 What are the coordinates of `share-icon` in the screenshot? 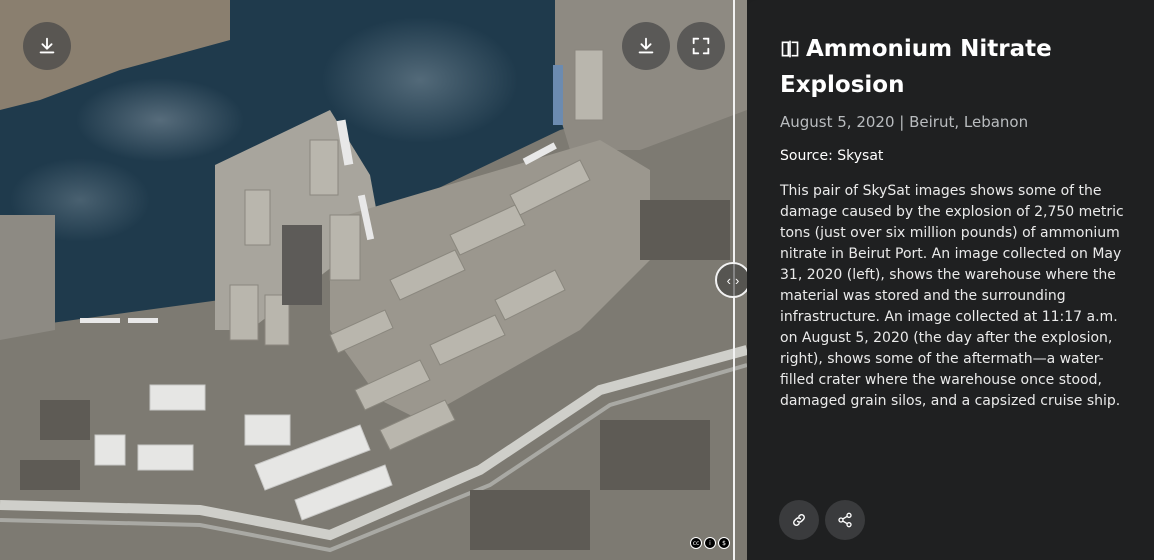 It's located at (845, 520).